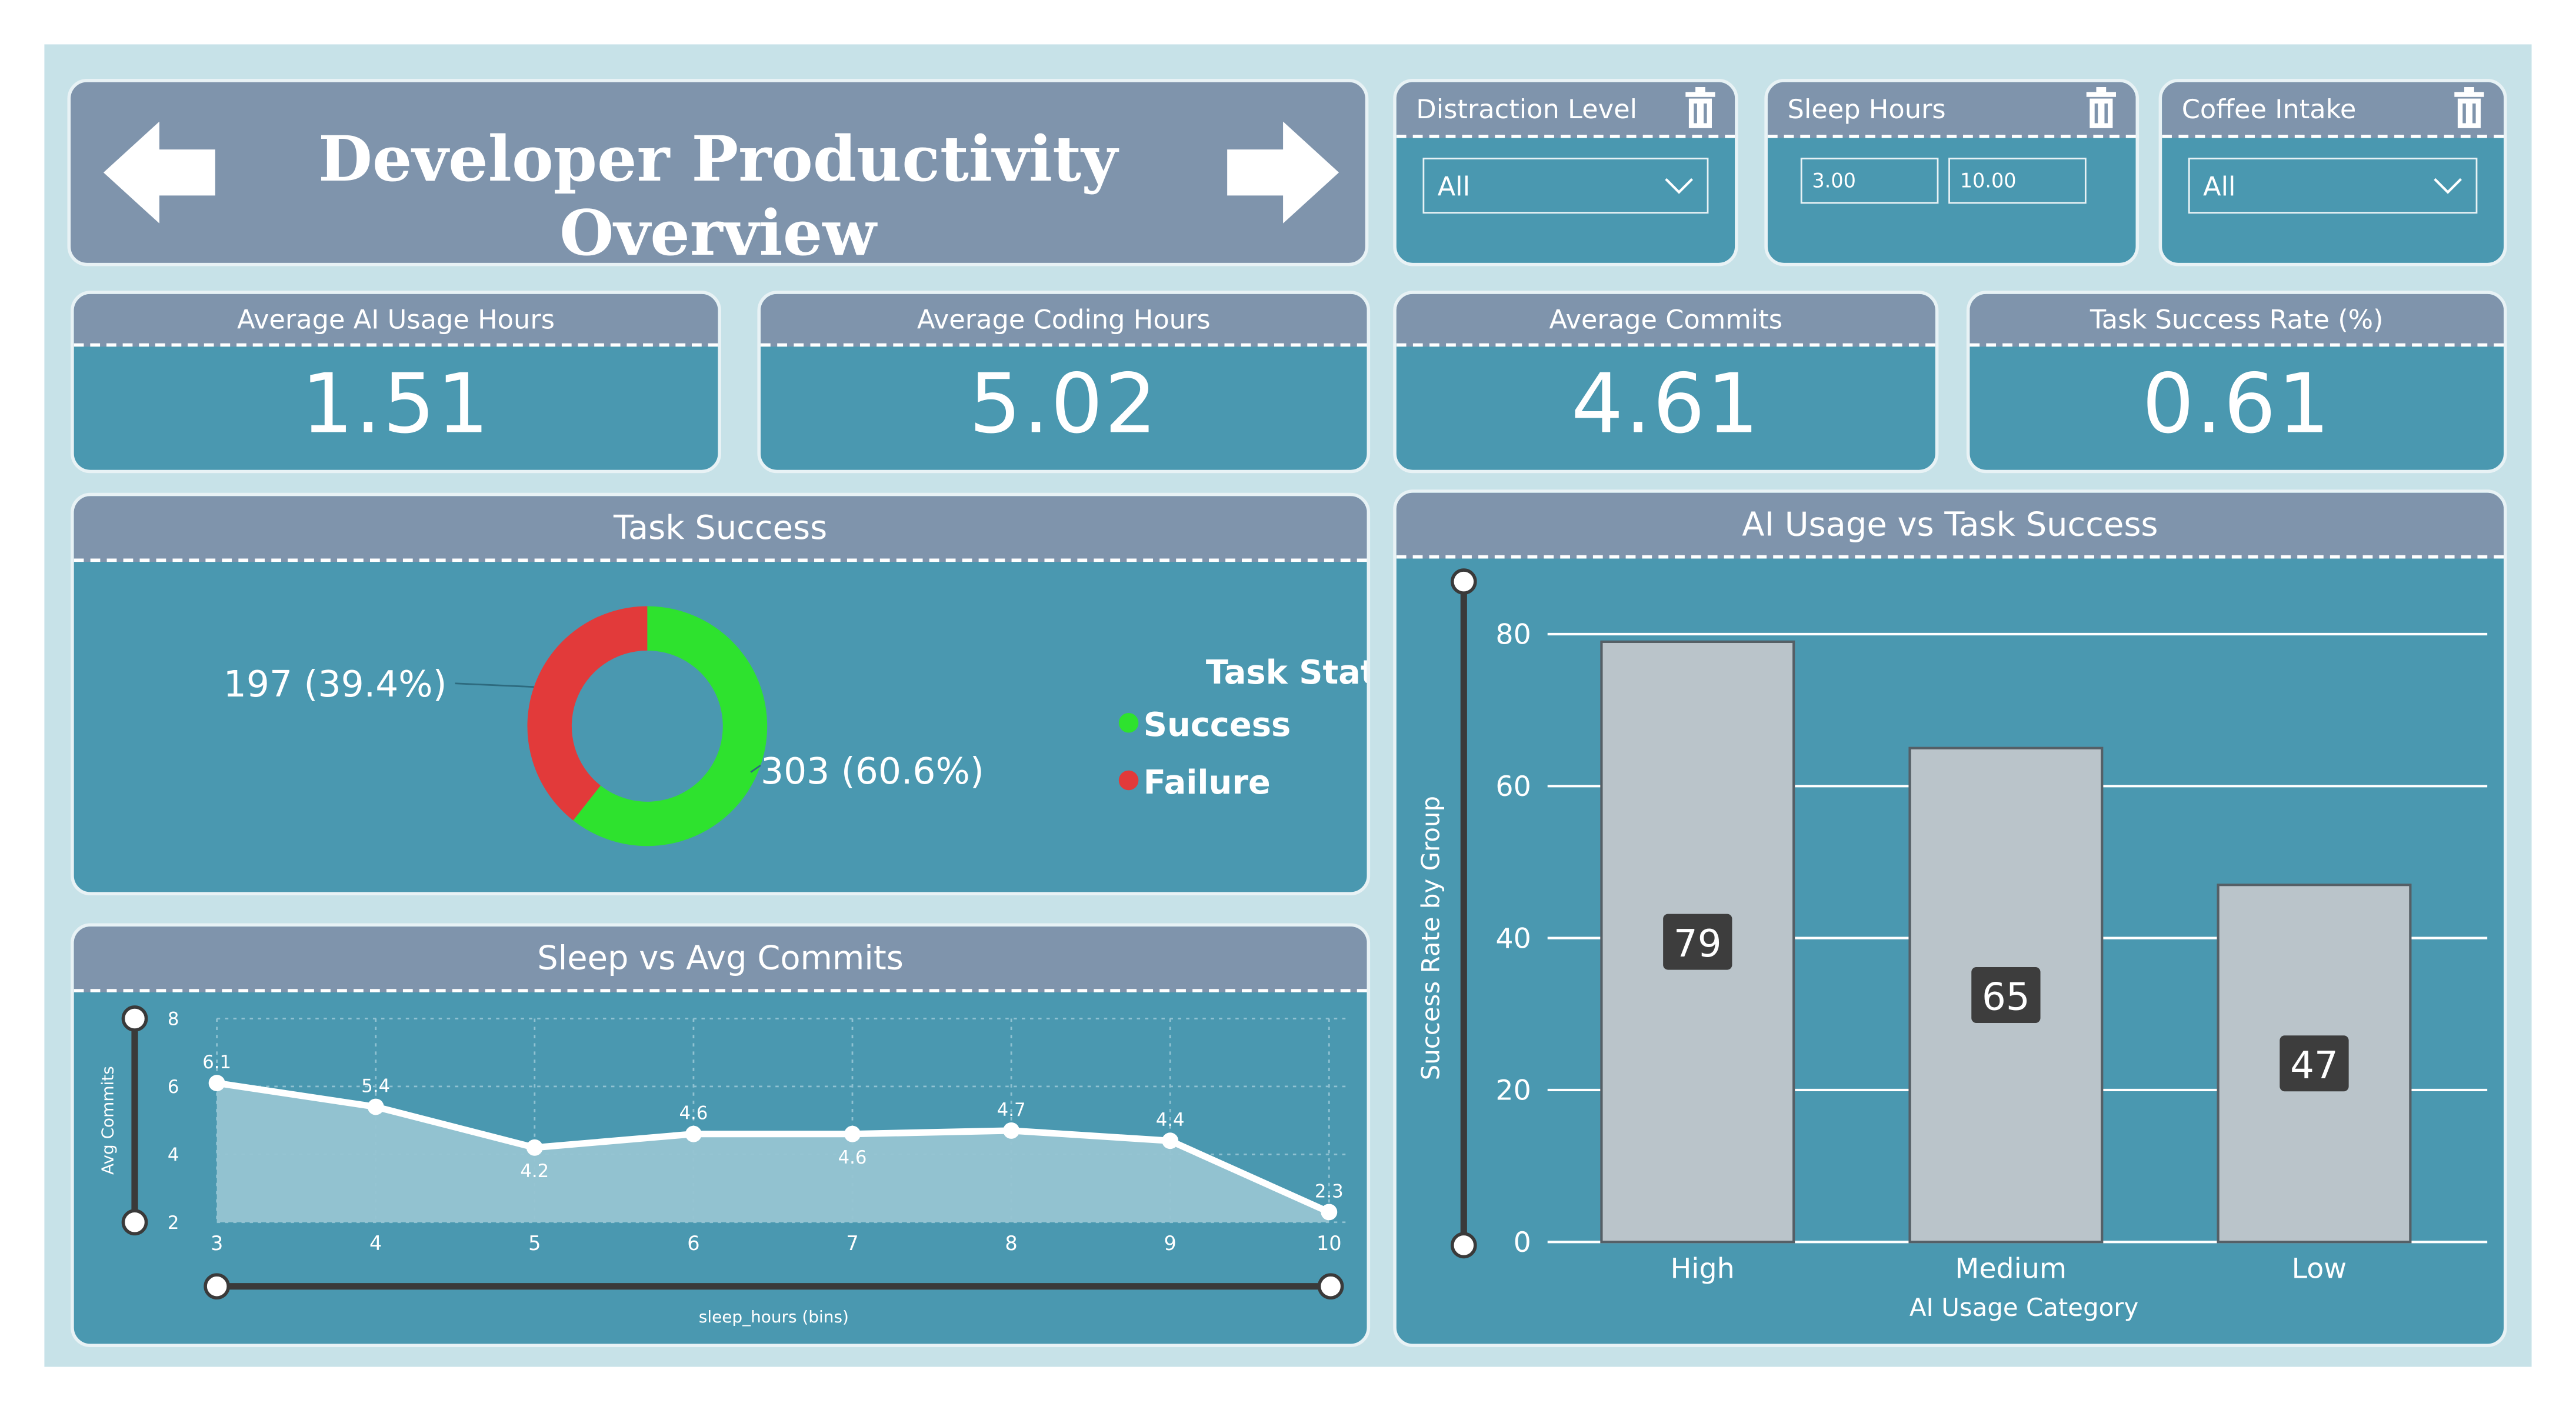 This screenshot has width=2576, height=1413. I want to click on kpi-value: 1.51, so click(396, 404).